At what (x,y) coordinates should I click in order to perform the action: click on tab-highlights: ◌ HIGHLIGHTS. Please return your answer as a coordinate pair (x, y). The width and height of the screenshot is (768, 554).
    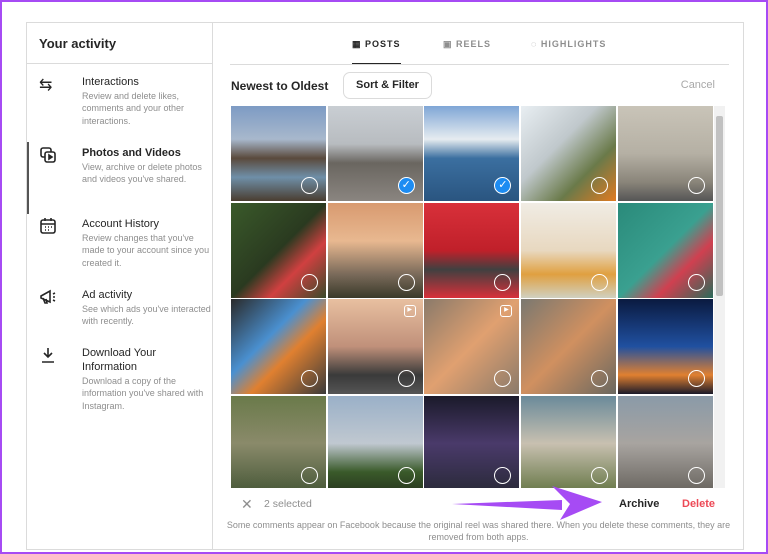
    Looking at the image, I should click on (568, 44).